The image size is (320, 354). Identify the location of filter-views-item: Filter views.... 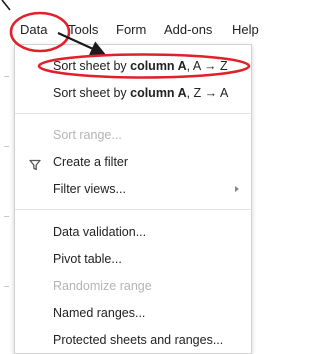
(133, 189).